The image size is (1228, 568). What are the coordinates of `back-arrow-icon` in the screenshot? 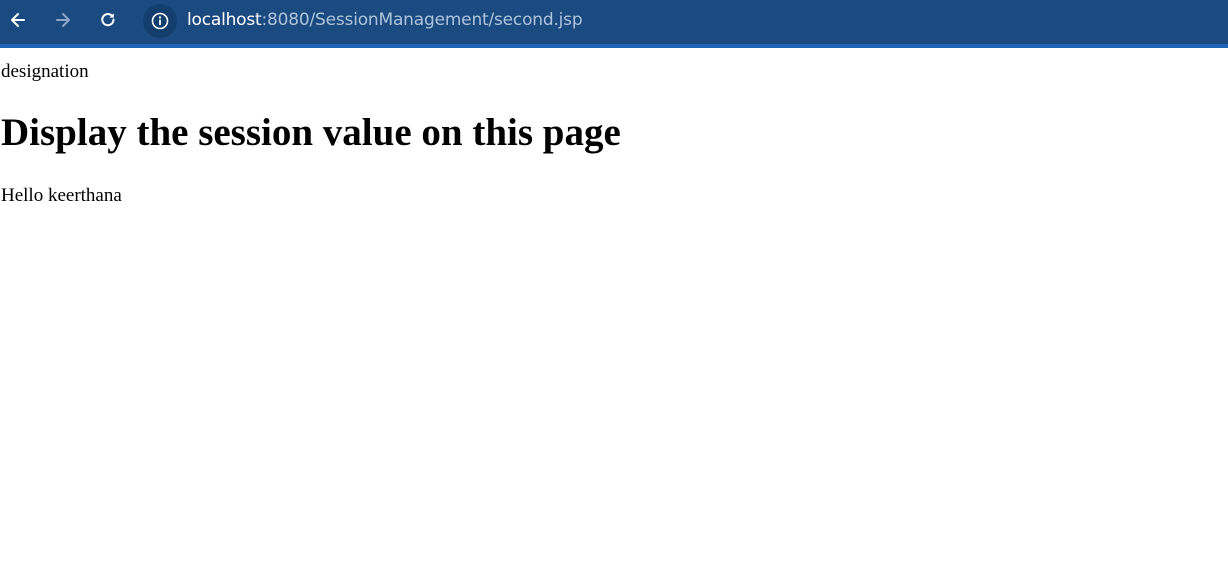 It's located at (18, 20).